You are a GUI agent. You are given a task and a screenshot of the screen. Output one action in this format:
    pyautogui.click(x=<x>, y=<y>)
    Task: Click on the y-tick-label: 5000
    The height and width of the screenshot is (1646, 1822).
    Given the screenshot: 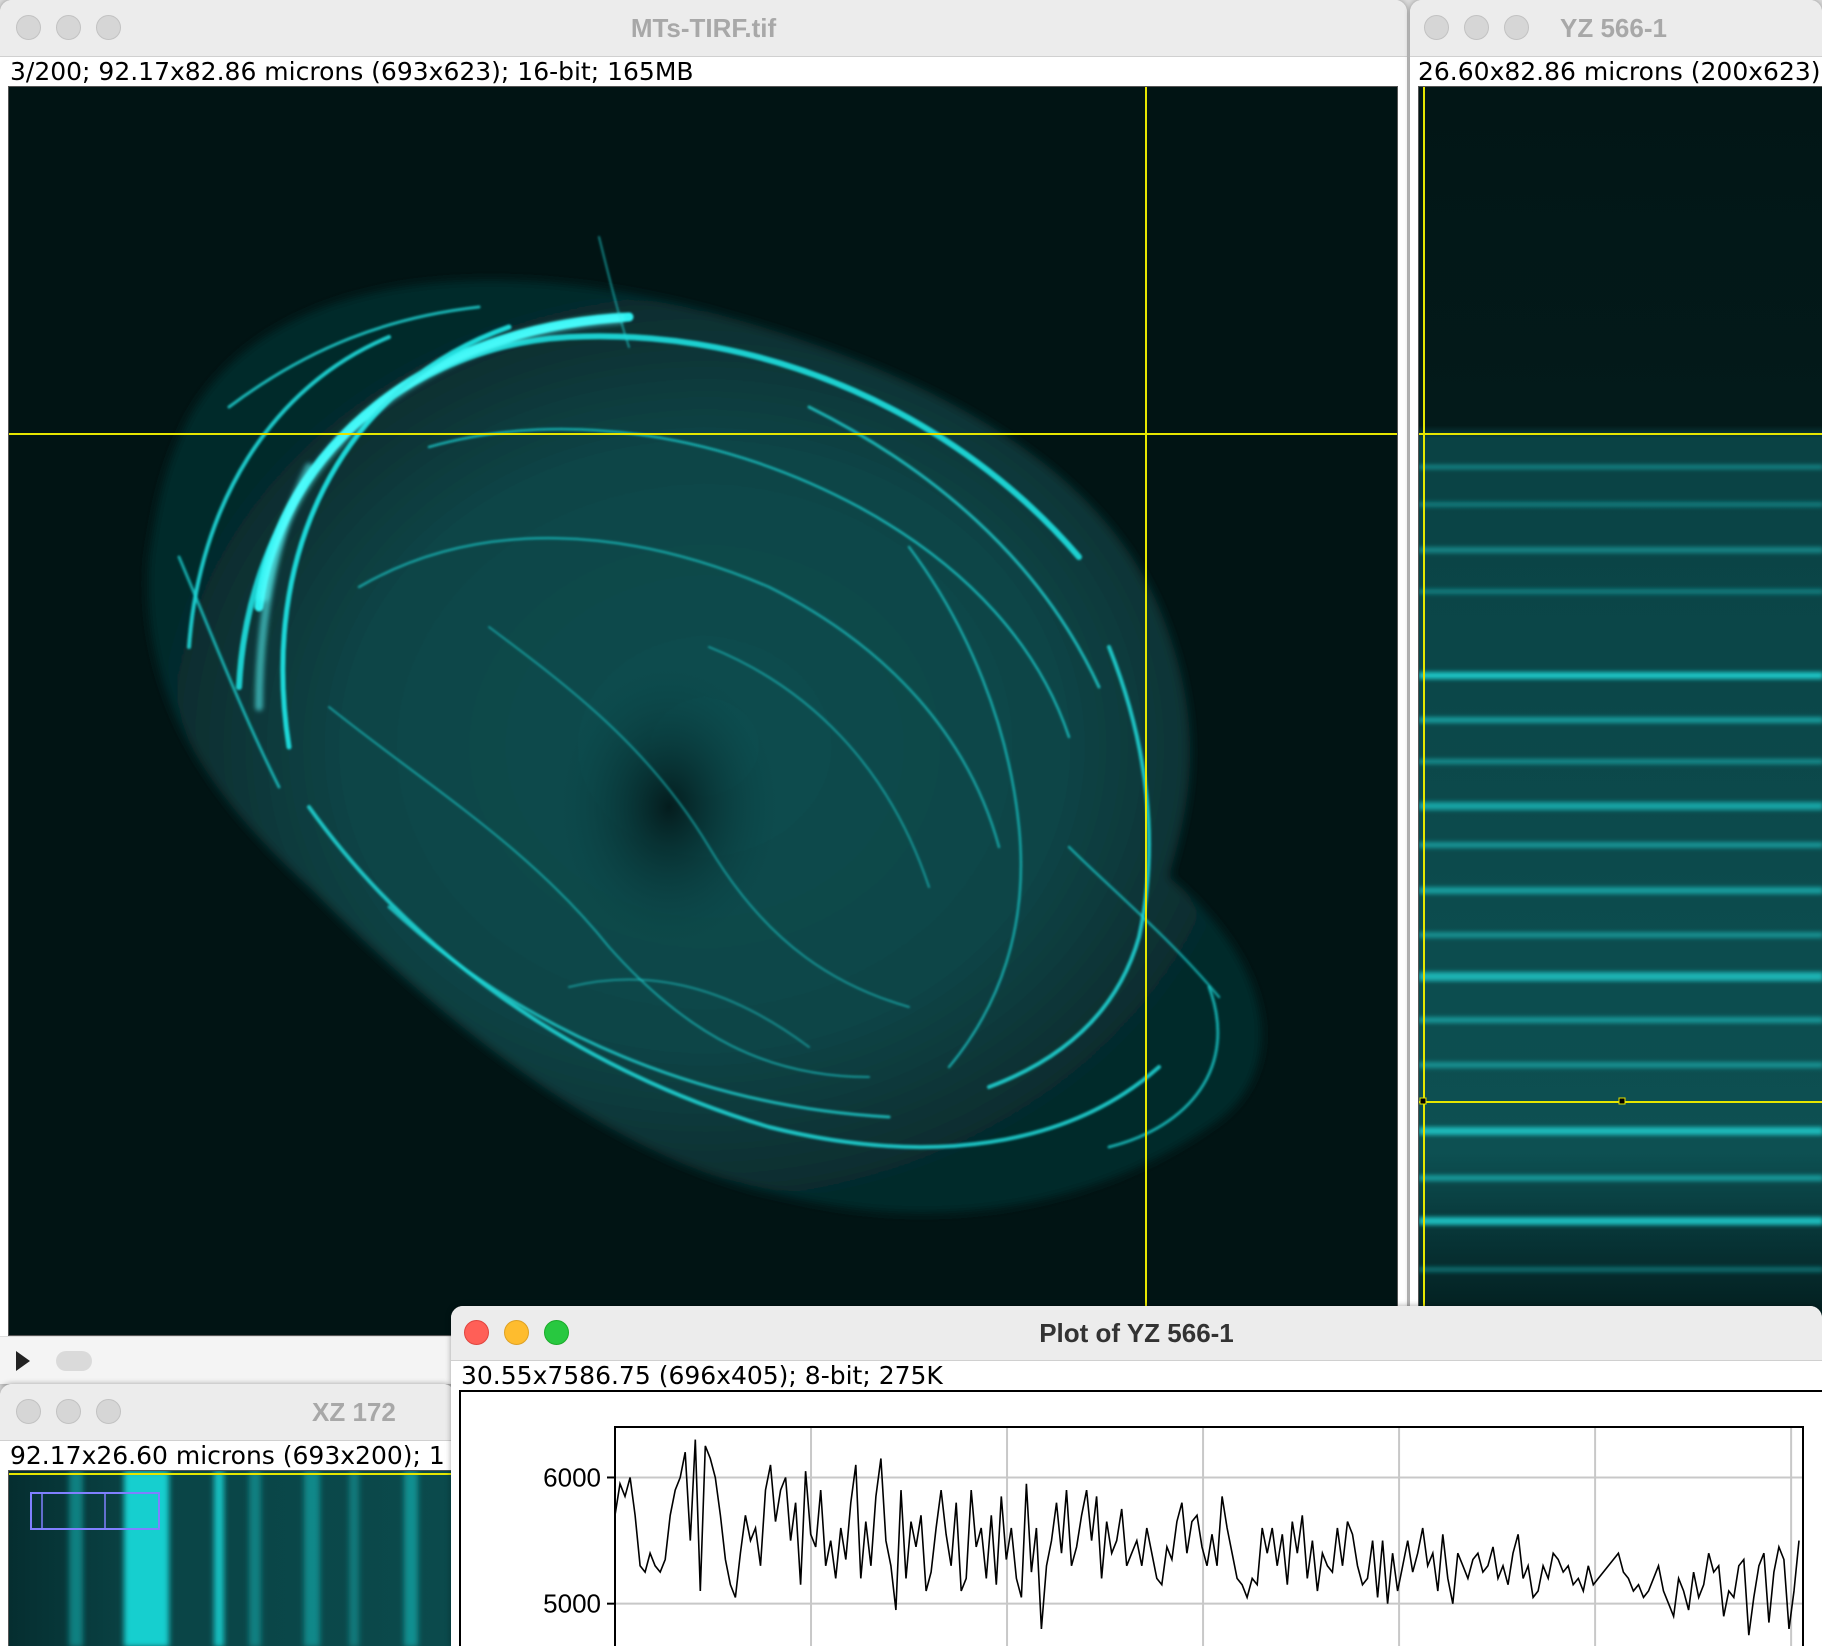 What is the action you would take?
    pyautogui.click(x=572, y=1604)
    